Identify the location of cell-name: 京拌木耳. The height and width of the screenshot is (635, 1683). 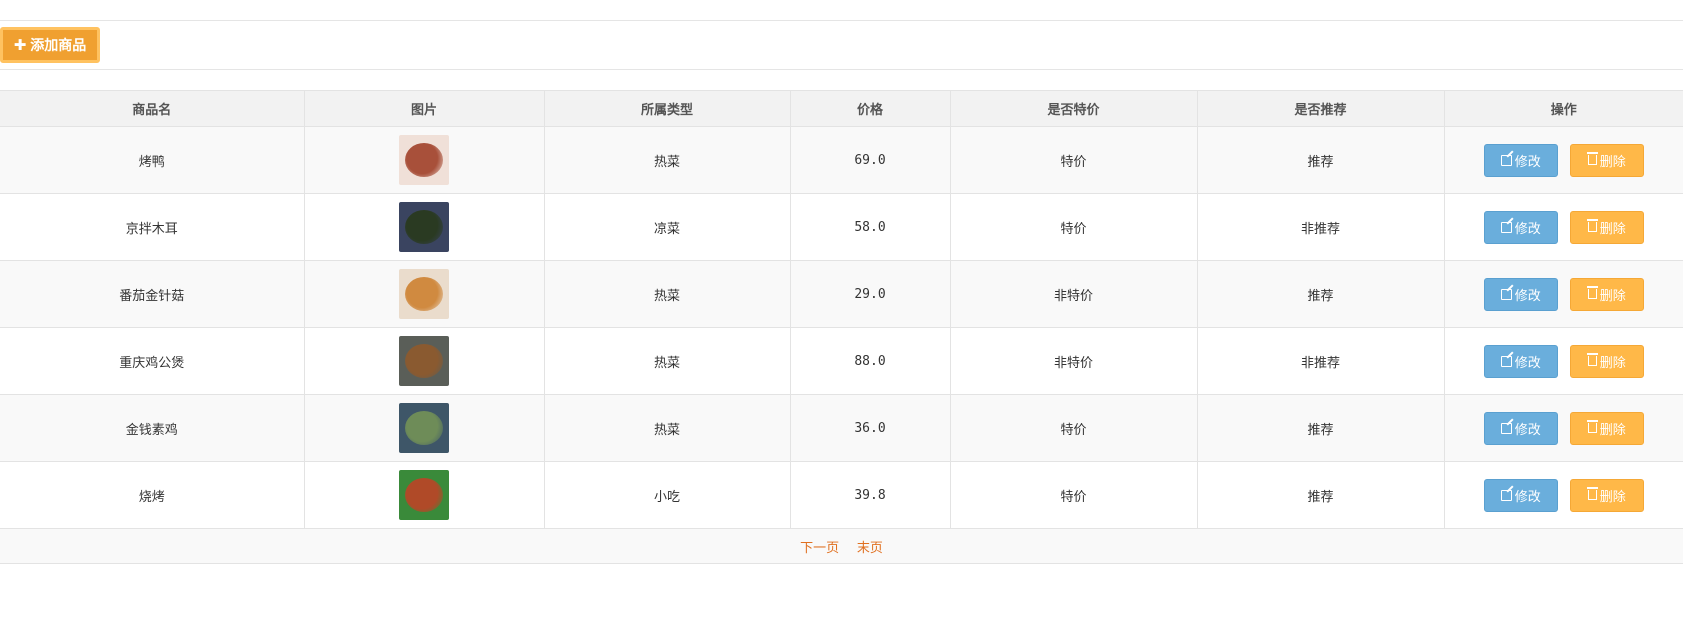
(152, 227).